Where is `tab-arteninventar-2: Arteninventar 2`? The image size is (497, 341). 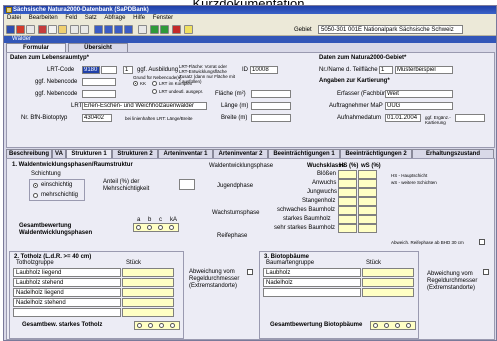 tab-arteninventar-2: Arteninventar 2 is located at coordinates (240, 153).